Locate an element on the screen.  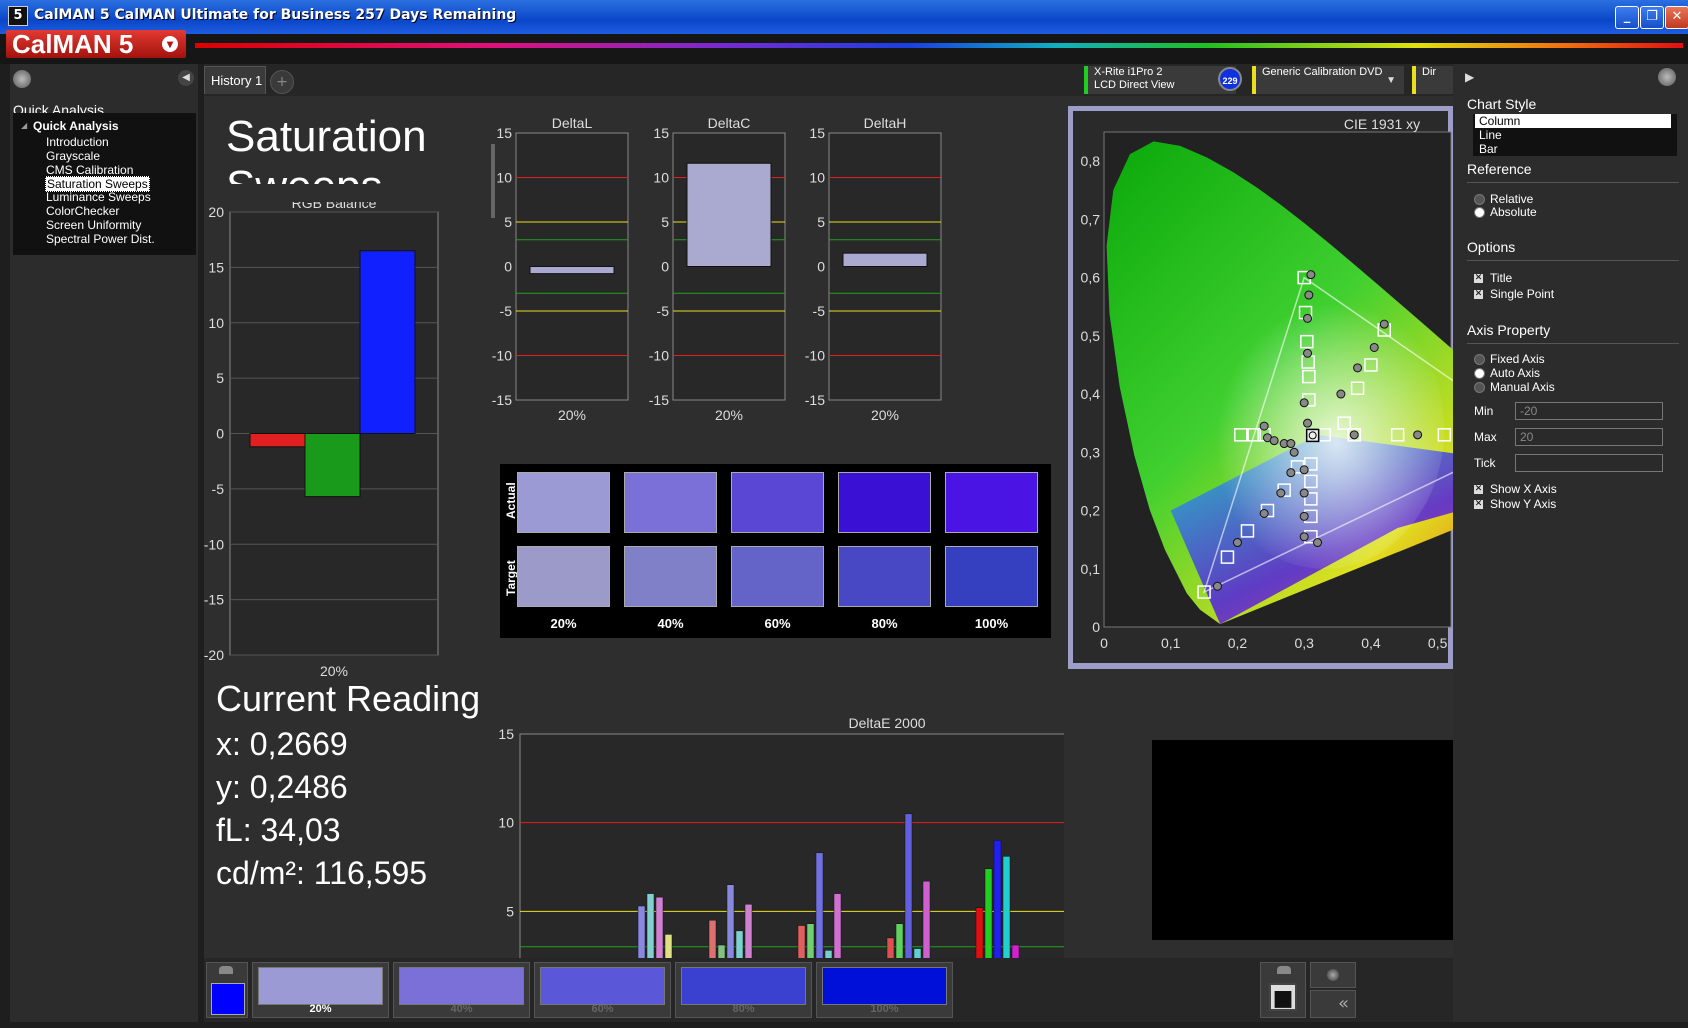
meter-badge: 229 is located at coordinates (1230, 79).